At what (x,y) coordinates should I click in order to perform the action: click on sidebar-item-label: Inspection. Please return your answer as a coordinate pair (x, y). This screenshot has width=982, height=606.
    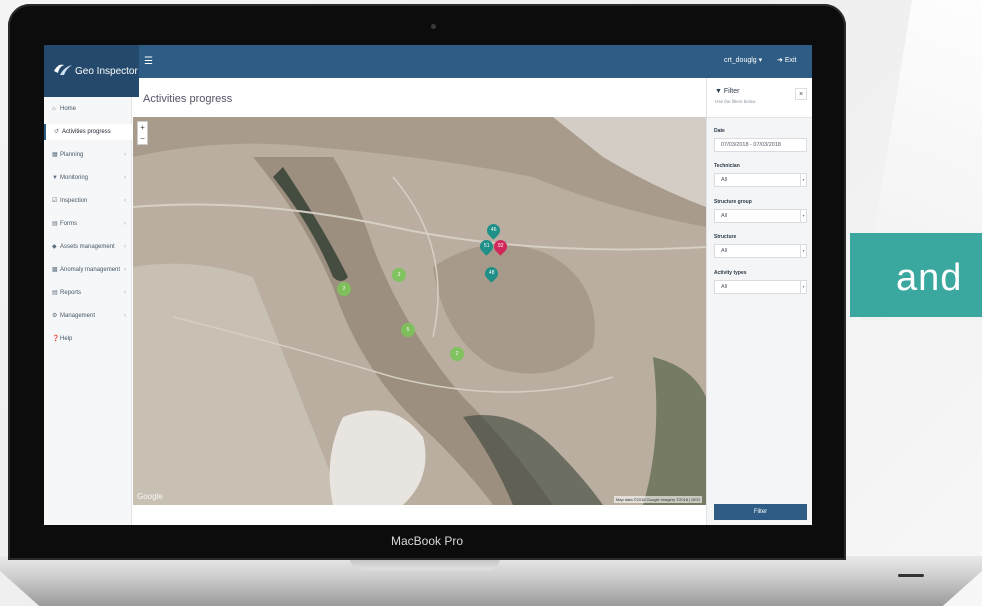
    Looking at the image, I should click on (74, 201).